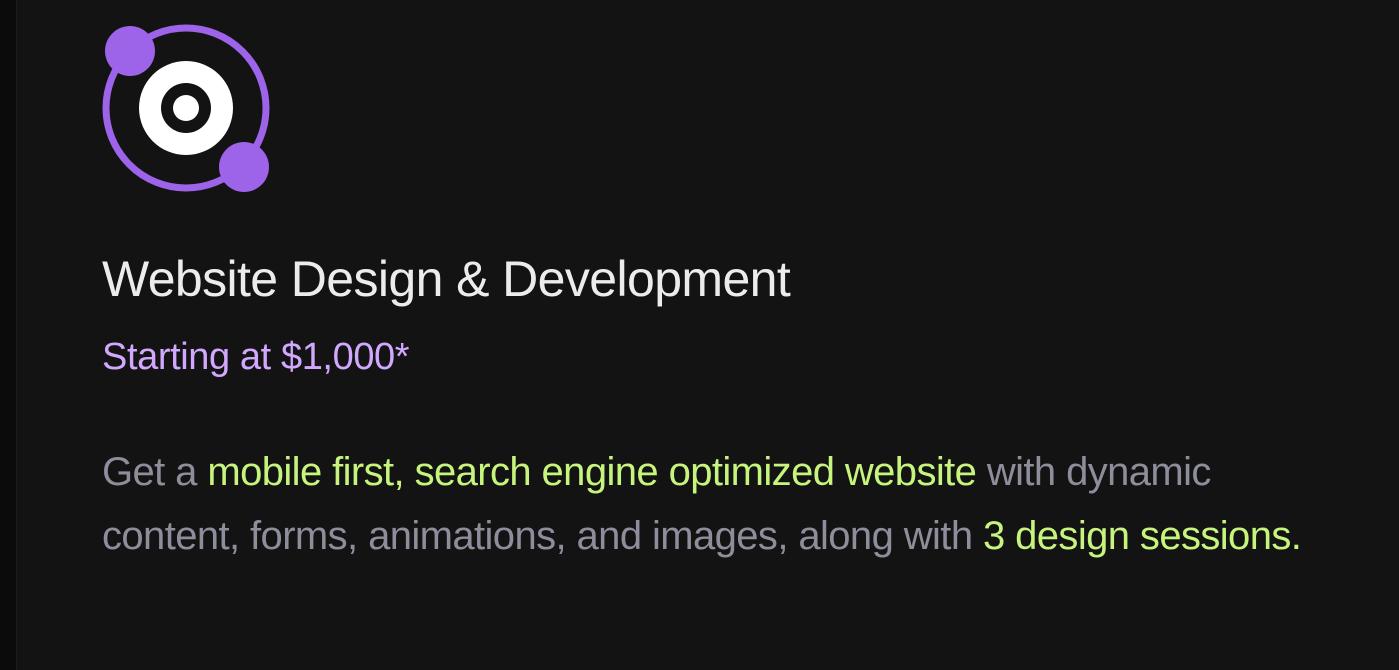 The width and height of the screenshot is (1399, 670). Describe the element at coordinates (1142, 536) in the screenshot. I see `description-highlight-sessions: 3 design sessions.` at that location.